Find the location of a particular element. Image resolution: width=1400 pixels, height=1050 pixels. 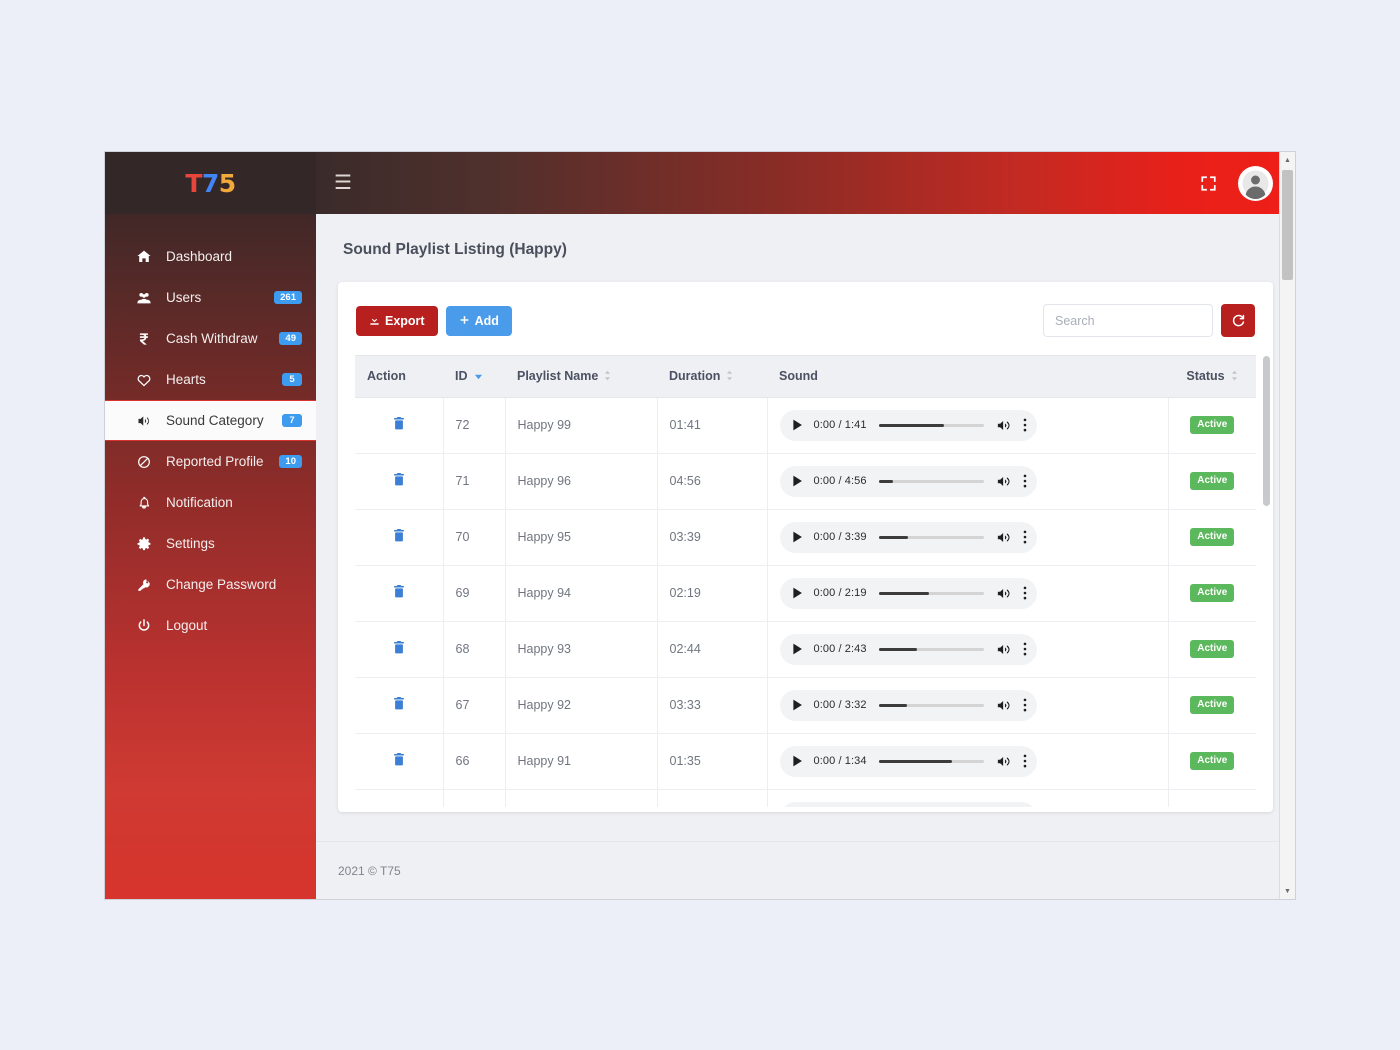

sidebar-item-users: Users 261 is located at coordinates (210, 297).